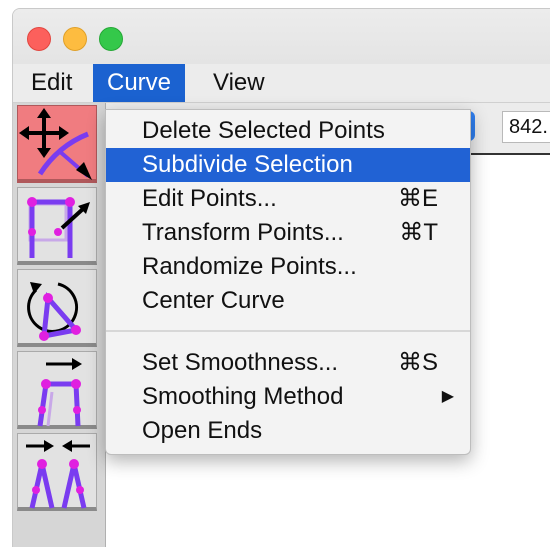 The image size is (550, 547). Describe the element at coordinates (417, 198) in the screenshot. I see `menu-item-shortcut: ⌘E` at that location.